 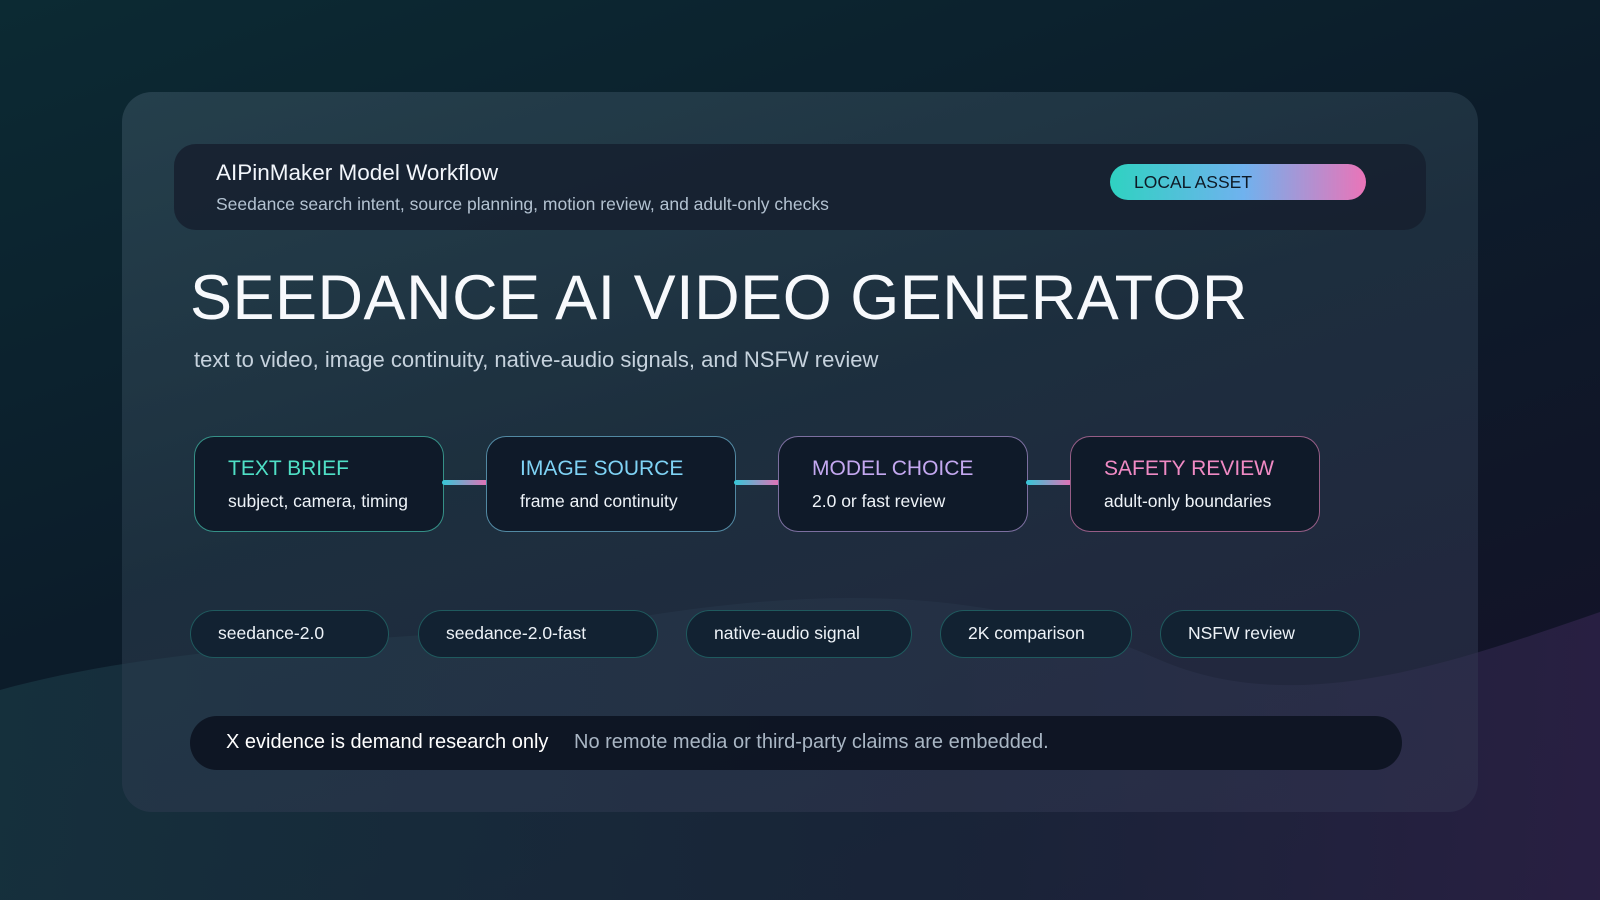 I want to click on step-text-brief: TEXT BRIEF subject, camera, timing, so click(x=319, y=484).